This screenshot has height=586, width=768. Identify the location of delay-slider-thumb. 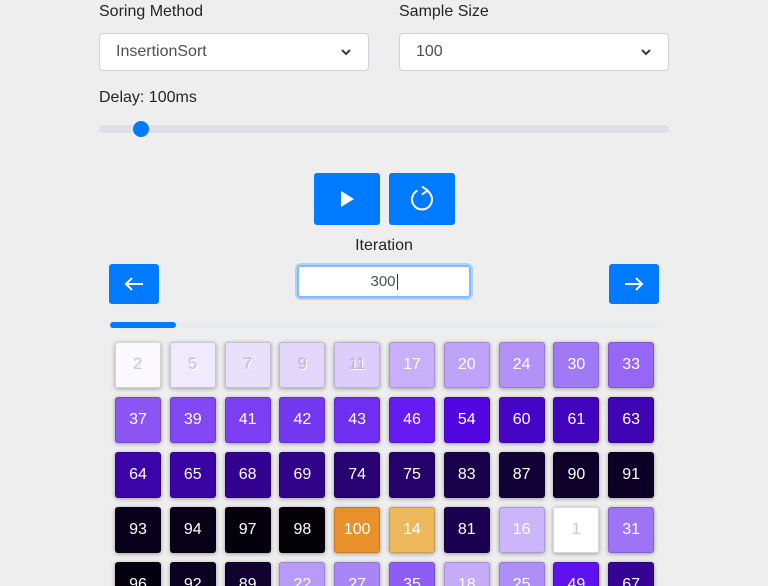
(140, 129).